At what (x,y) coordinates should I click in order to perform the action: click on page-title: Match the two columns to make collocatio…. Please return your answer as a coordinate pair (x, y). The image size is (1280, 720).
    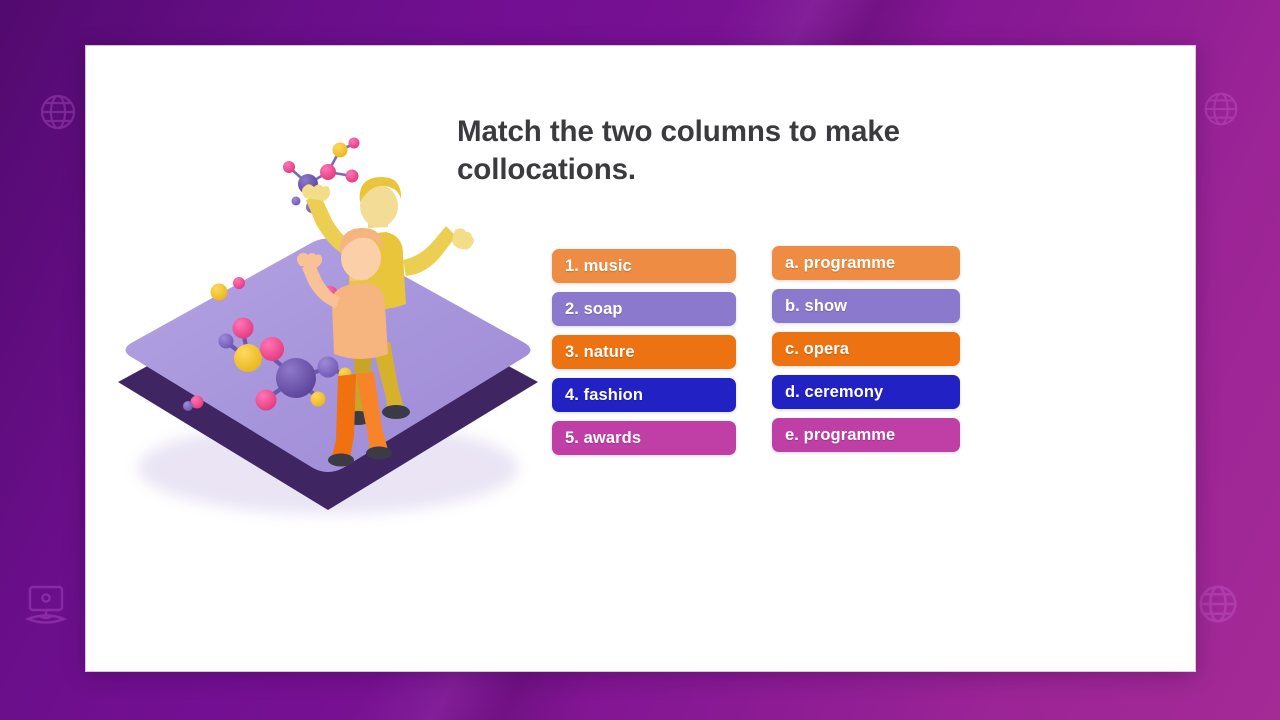
    Looking at the image, I should click on (678, 150).